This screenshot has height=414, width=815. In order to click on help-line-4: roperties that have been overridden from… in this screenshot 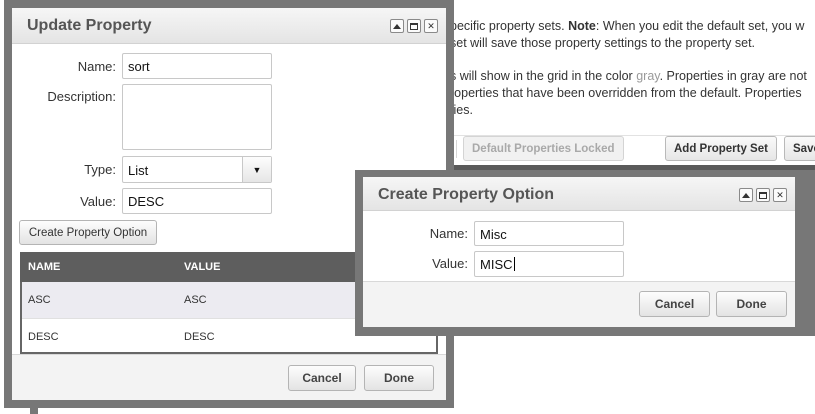, I will do `click(626, 93)`.